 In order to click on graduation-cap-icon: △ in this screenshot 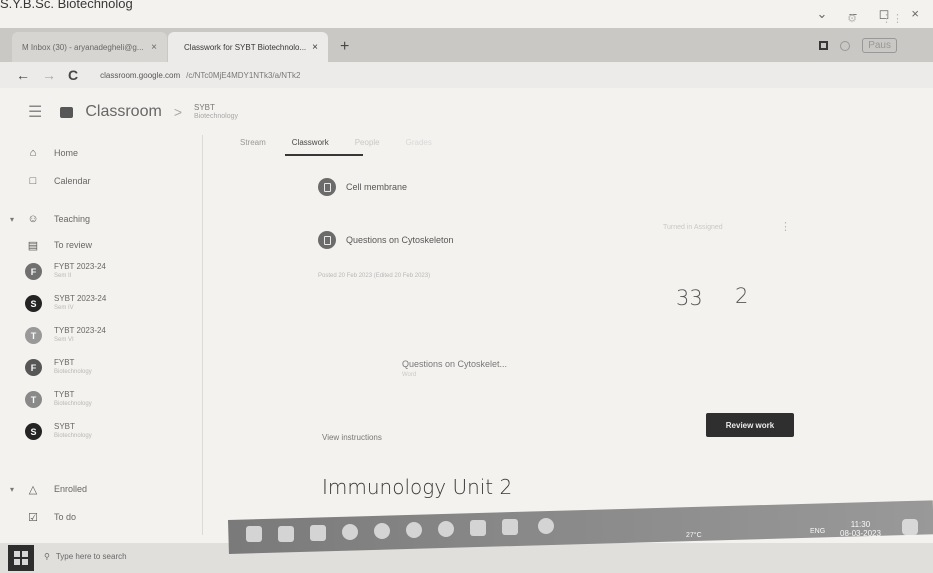, I will do `click(33, 489)`.